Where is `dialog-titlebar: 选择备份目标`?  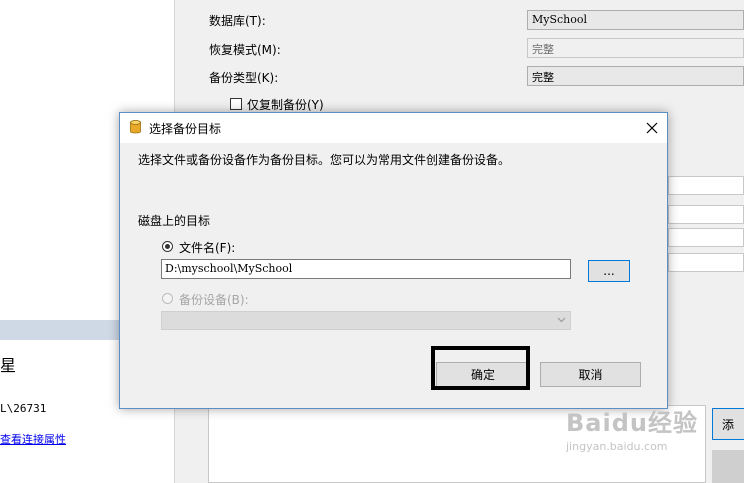
dialog-titlebar: 选择备份目标 is located at coordinates (393, 128).